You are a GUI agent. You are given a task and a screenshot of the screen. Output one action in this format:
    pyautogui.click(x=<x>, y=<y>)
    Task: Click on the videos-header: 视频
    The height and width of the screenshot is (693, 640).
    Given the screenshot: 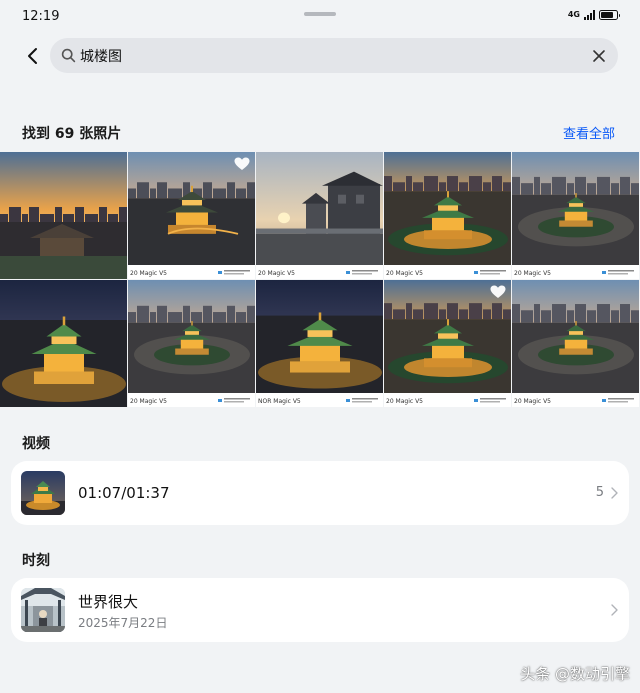 What is the action you would take?
    pyautogui.click(x=36, y=444)
    